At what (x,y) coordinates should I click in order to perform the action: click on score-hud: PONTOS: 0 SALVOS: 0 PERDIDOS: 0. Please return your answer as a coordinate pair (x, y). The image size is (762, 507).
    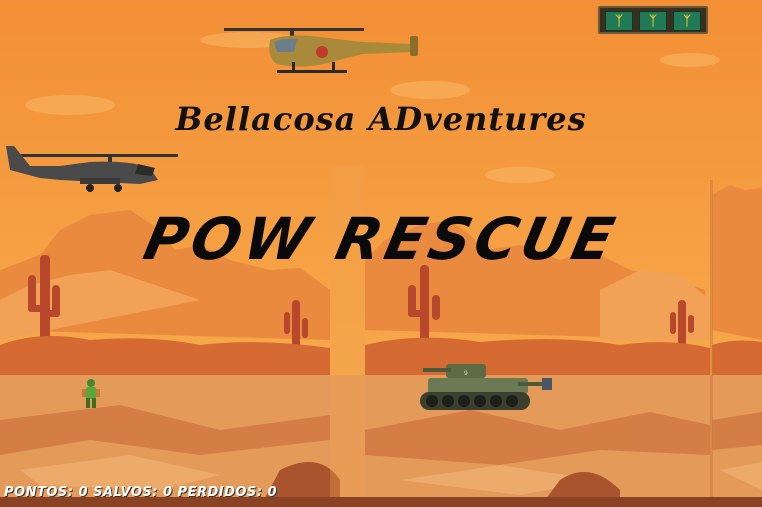
    Looking at the image, I should click on (141, 492).